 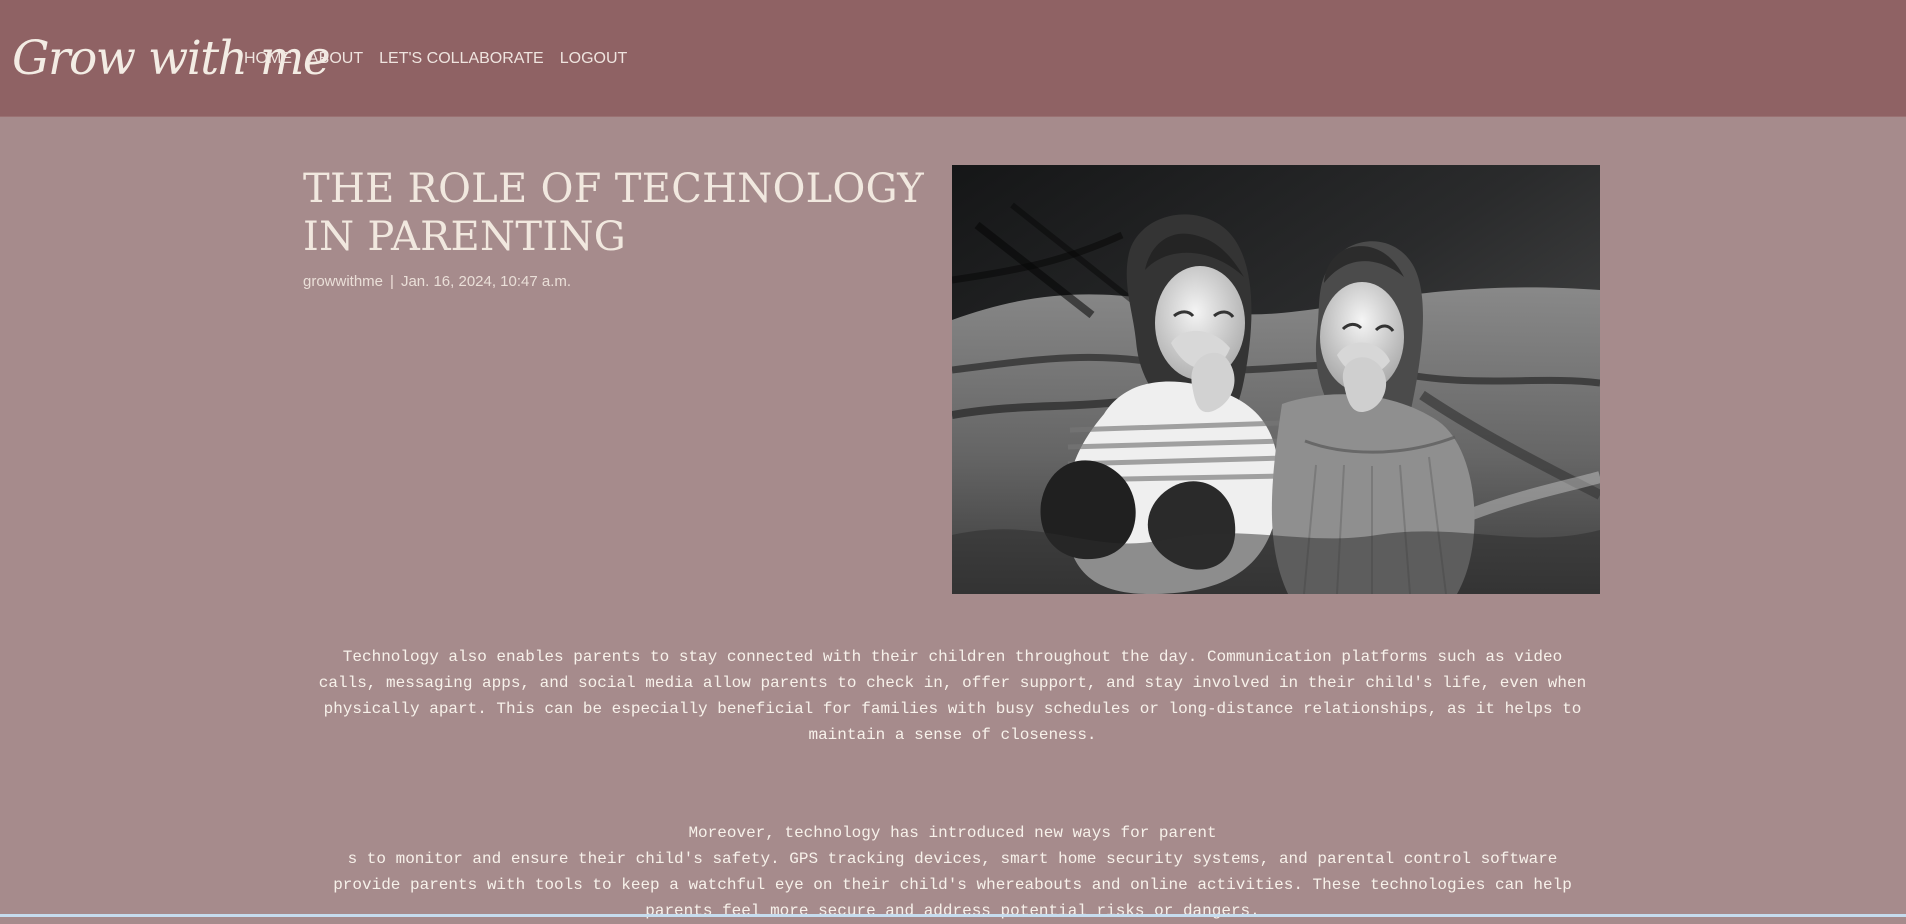 What do you see at coordinates (594, 59) in the screenshot?
I see `nav-link-logout: LOGOUT` at bounding box center [594, 59].